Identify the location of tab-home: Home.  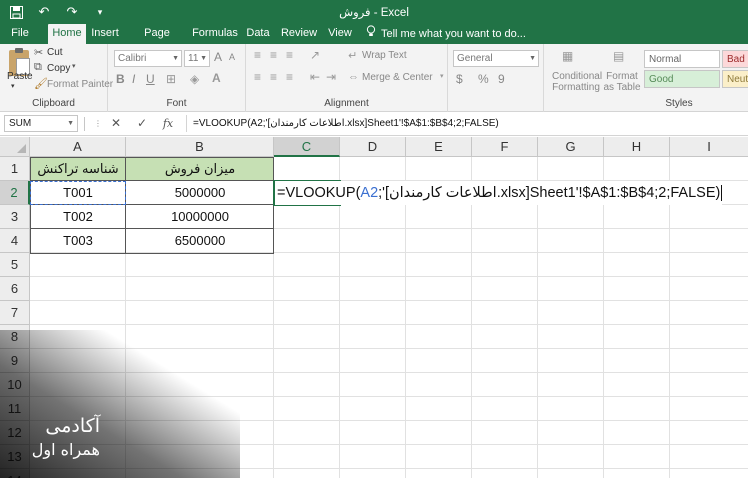
(67, 34).